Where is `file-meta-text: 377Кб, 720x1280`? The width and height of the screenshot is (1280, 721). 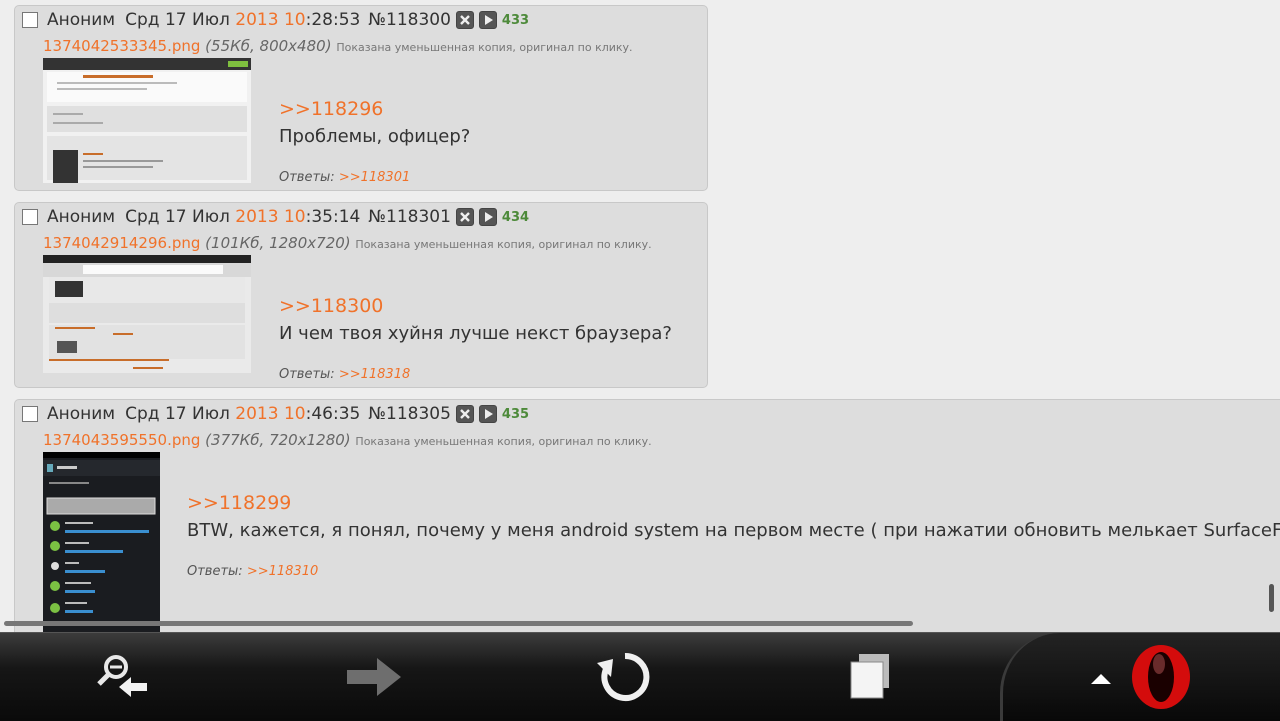
file-meta-text: 377Кб, 720x1280 is located at coordinates (278, 440).